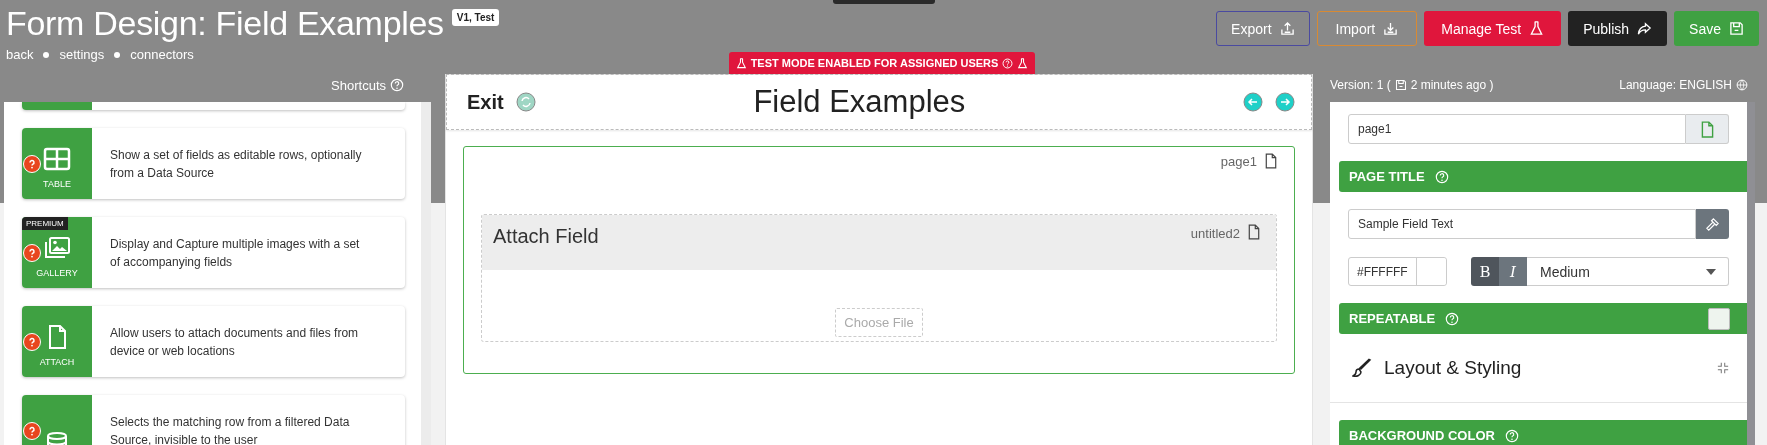 Image resolution: width=1767 pixels, height=445 pixels. Describe the element at coordinates (213, 106) in the screenshot. I see `shortcut-card` at that location.